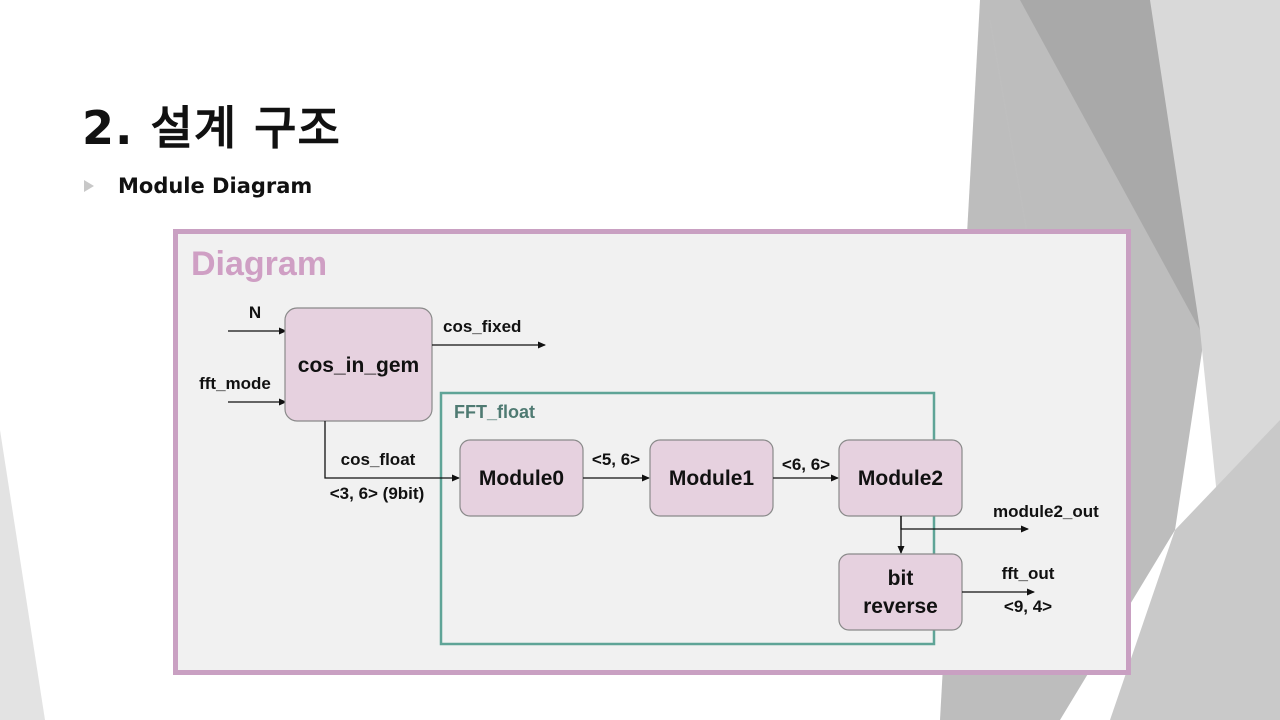  Describe the element at coordinates (235, 383) in the screenshot. I see `input-fft-mode-label: fft_mode` at that location.